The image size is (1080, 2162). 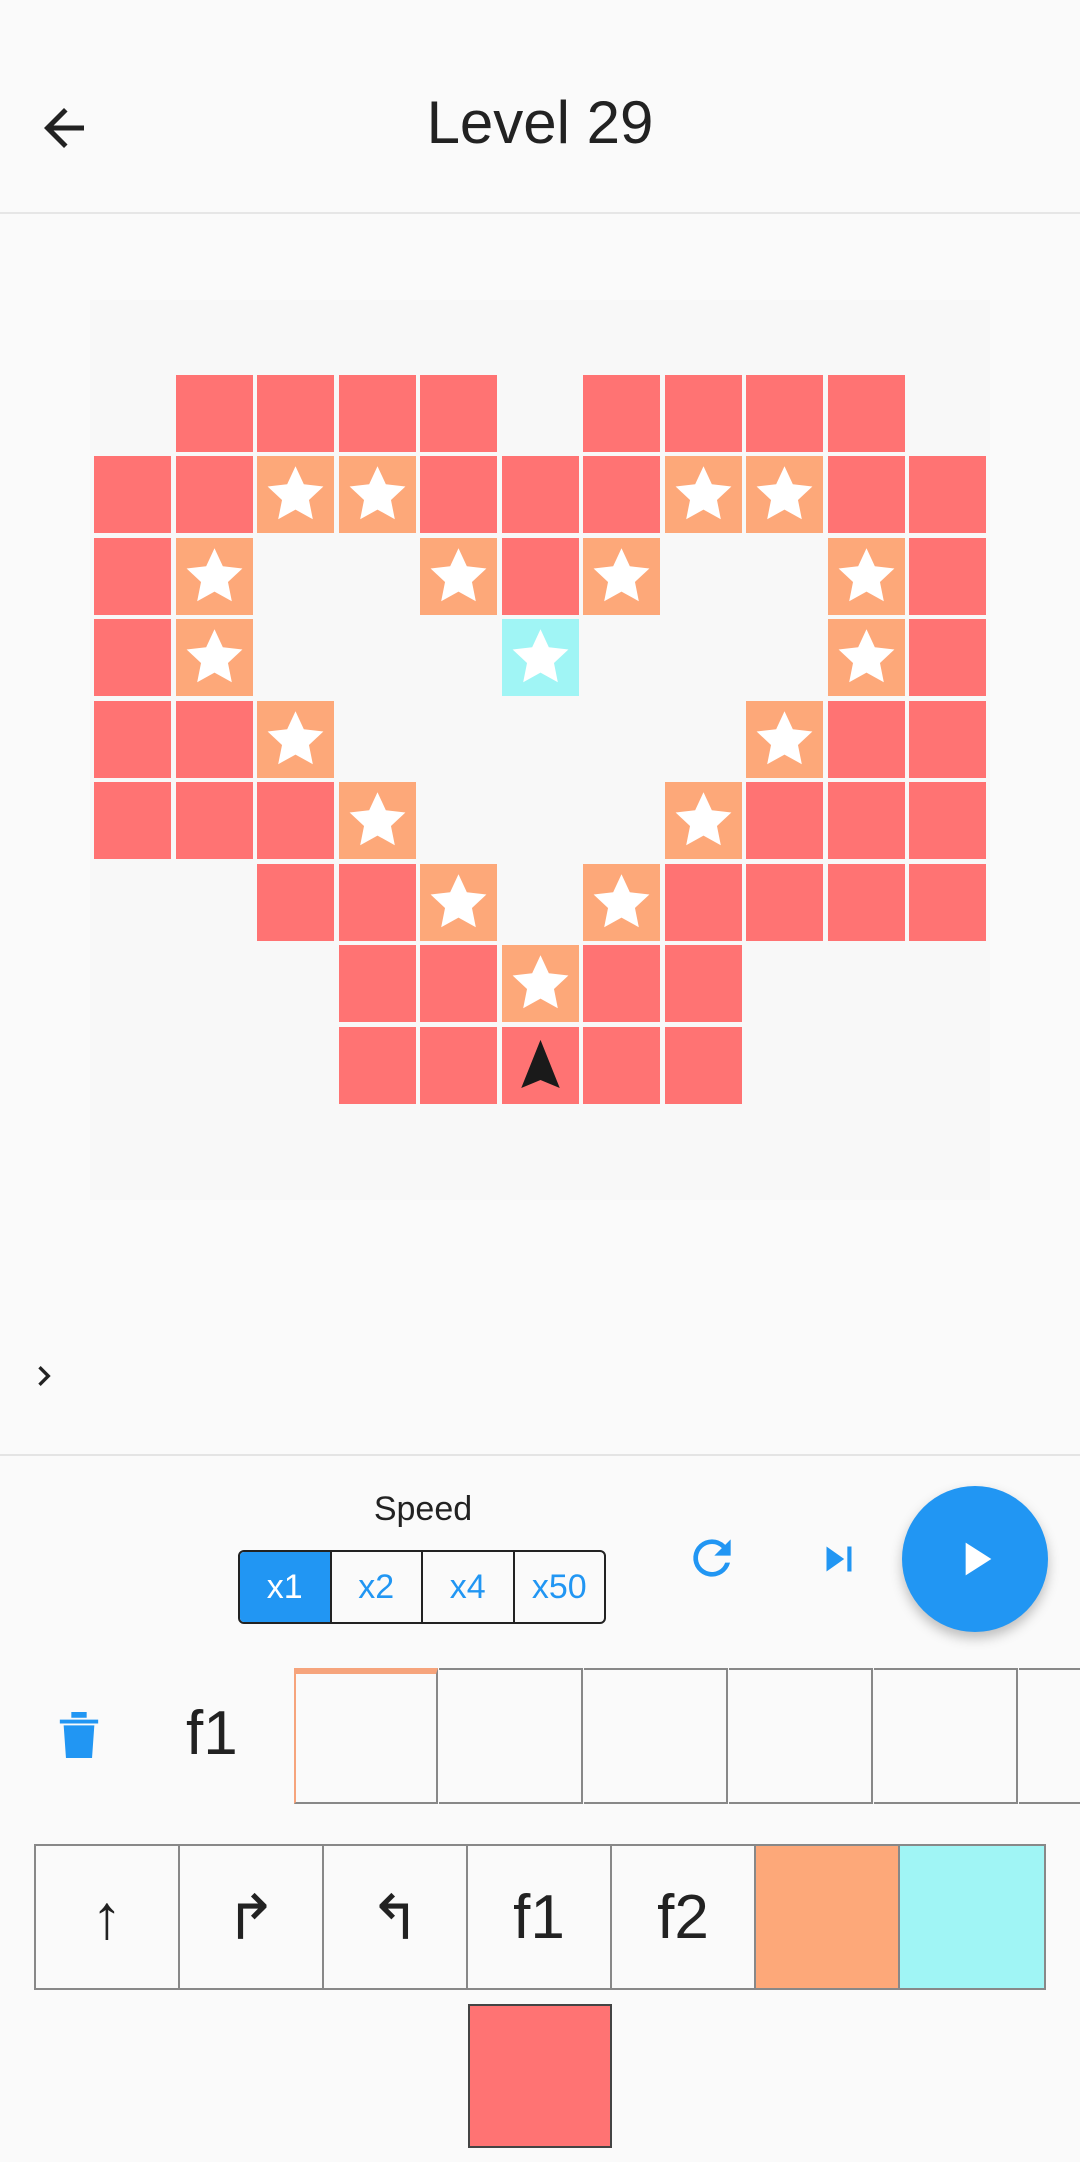 I want to click on reset-button, so click(x=712, y=1558).